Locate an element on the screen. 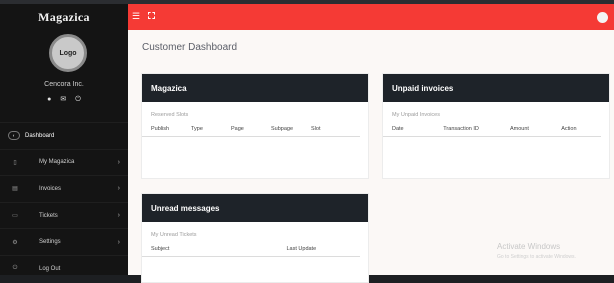 This screenshot has height=283, width=614. company-logo: Logo is located at coordinates (68, 53).